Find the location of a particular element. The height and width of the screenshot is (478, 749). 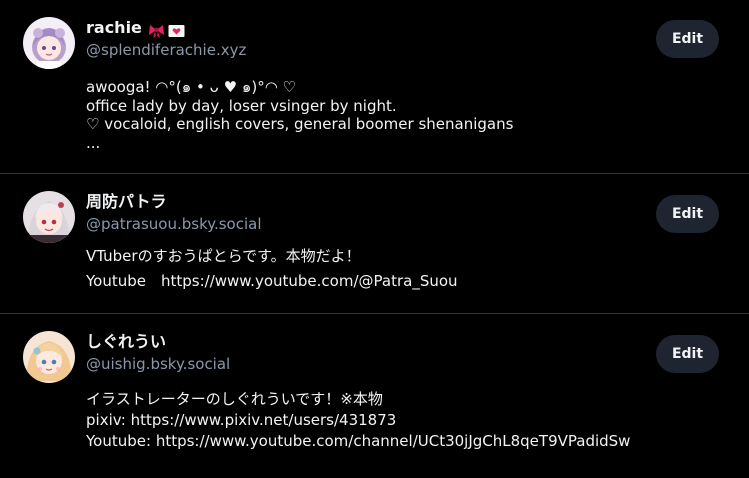

bio-line: イラストレーターのしぐれういです！※本物 is located at coordinates (234, 399).